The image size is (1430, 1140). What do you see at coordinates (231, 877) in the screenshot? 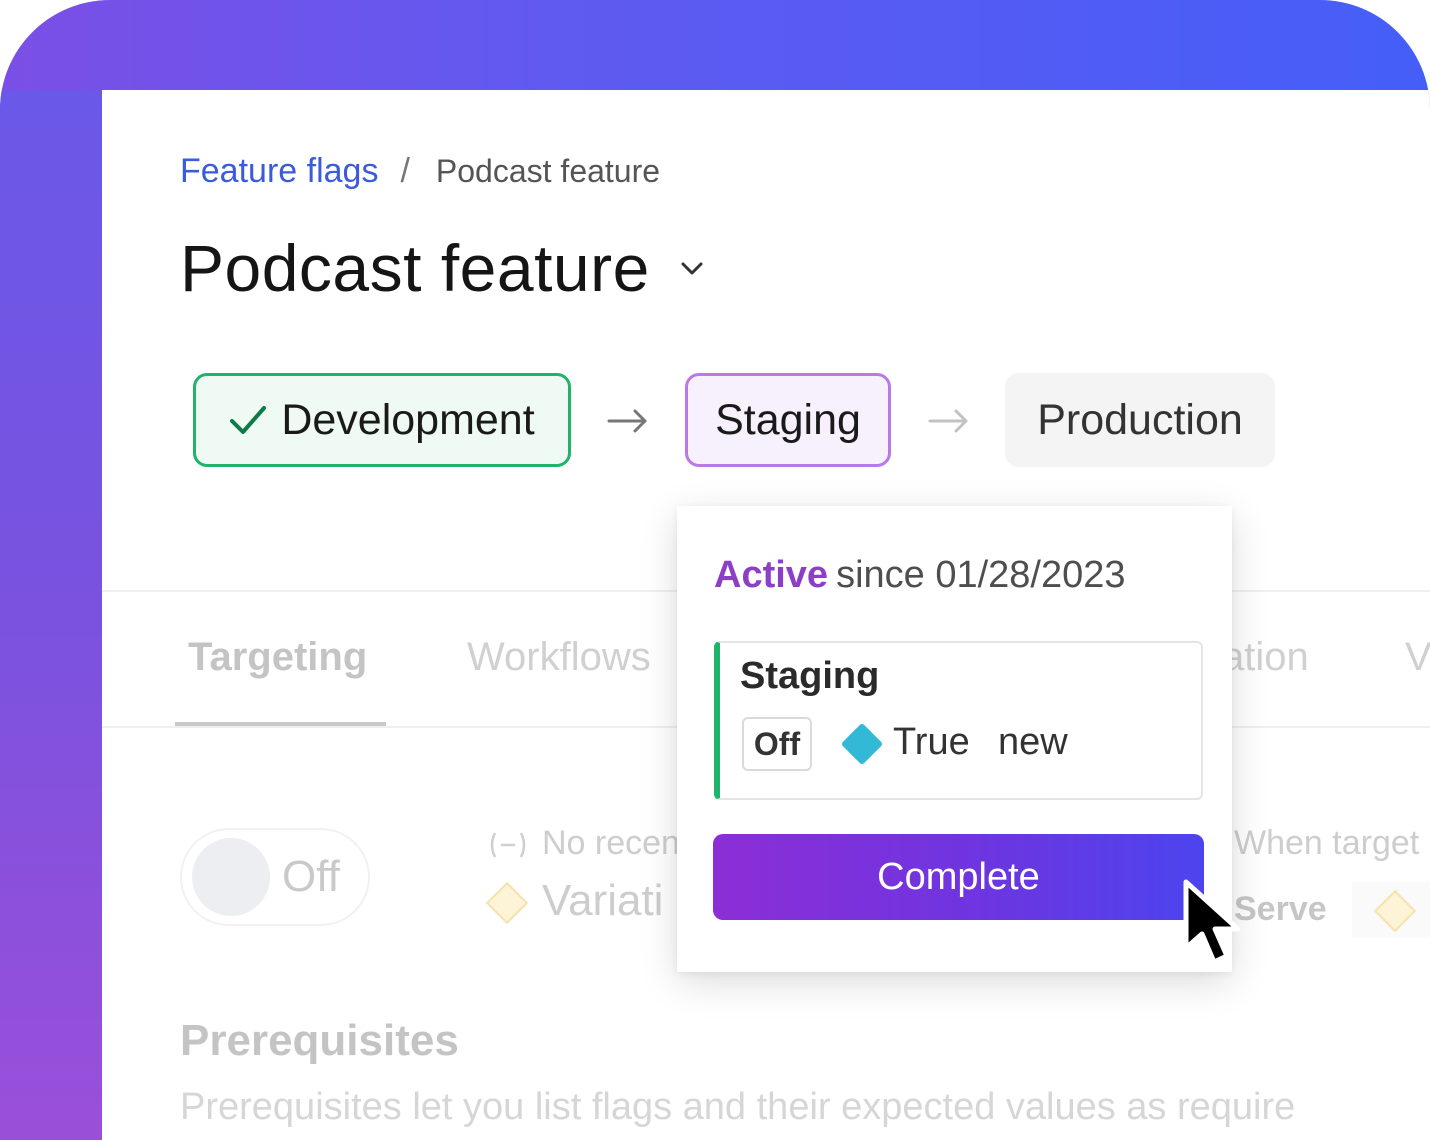
I see `toggle-knob` at bounding box center [231, 877].